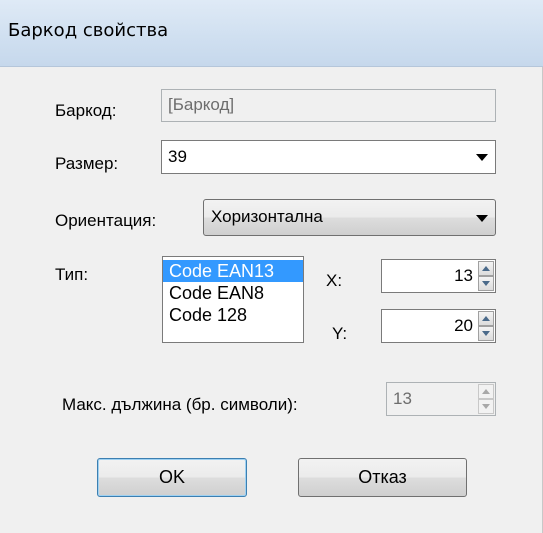 The image size is (543, 533). What do you see at coordinates (340, 333) in the screenshot?
I see `y-label: Y:` at bounding box center [340, 333].